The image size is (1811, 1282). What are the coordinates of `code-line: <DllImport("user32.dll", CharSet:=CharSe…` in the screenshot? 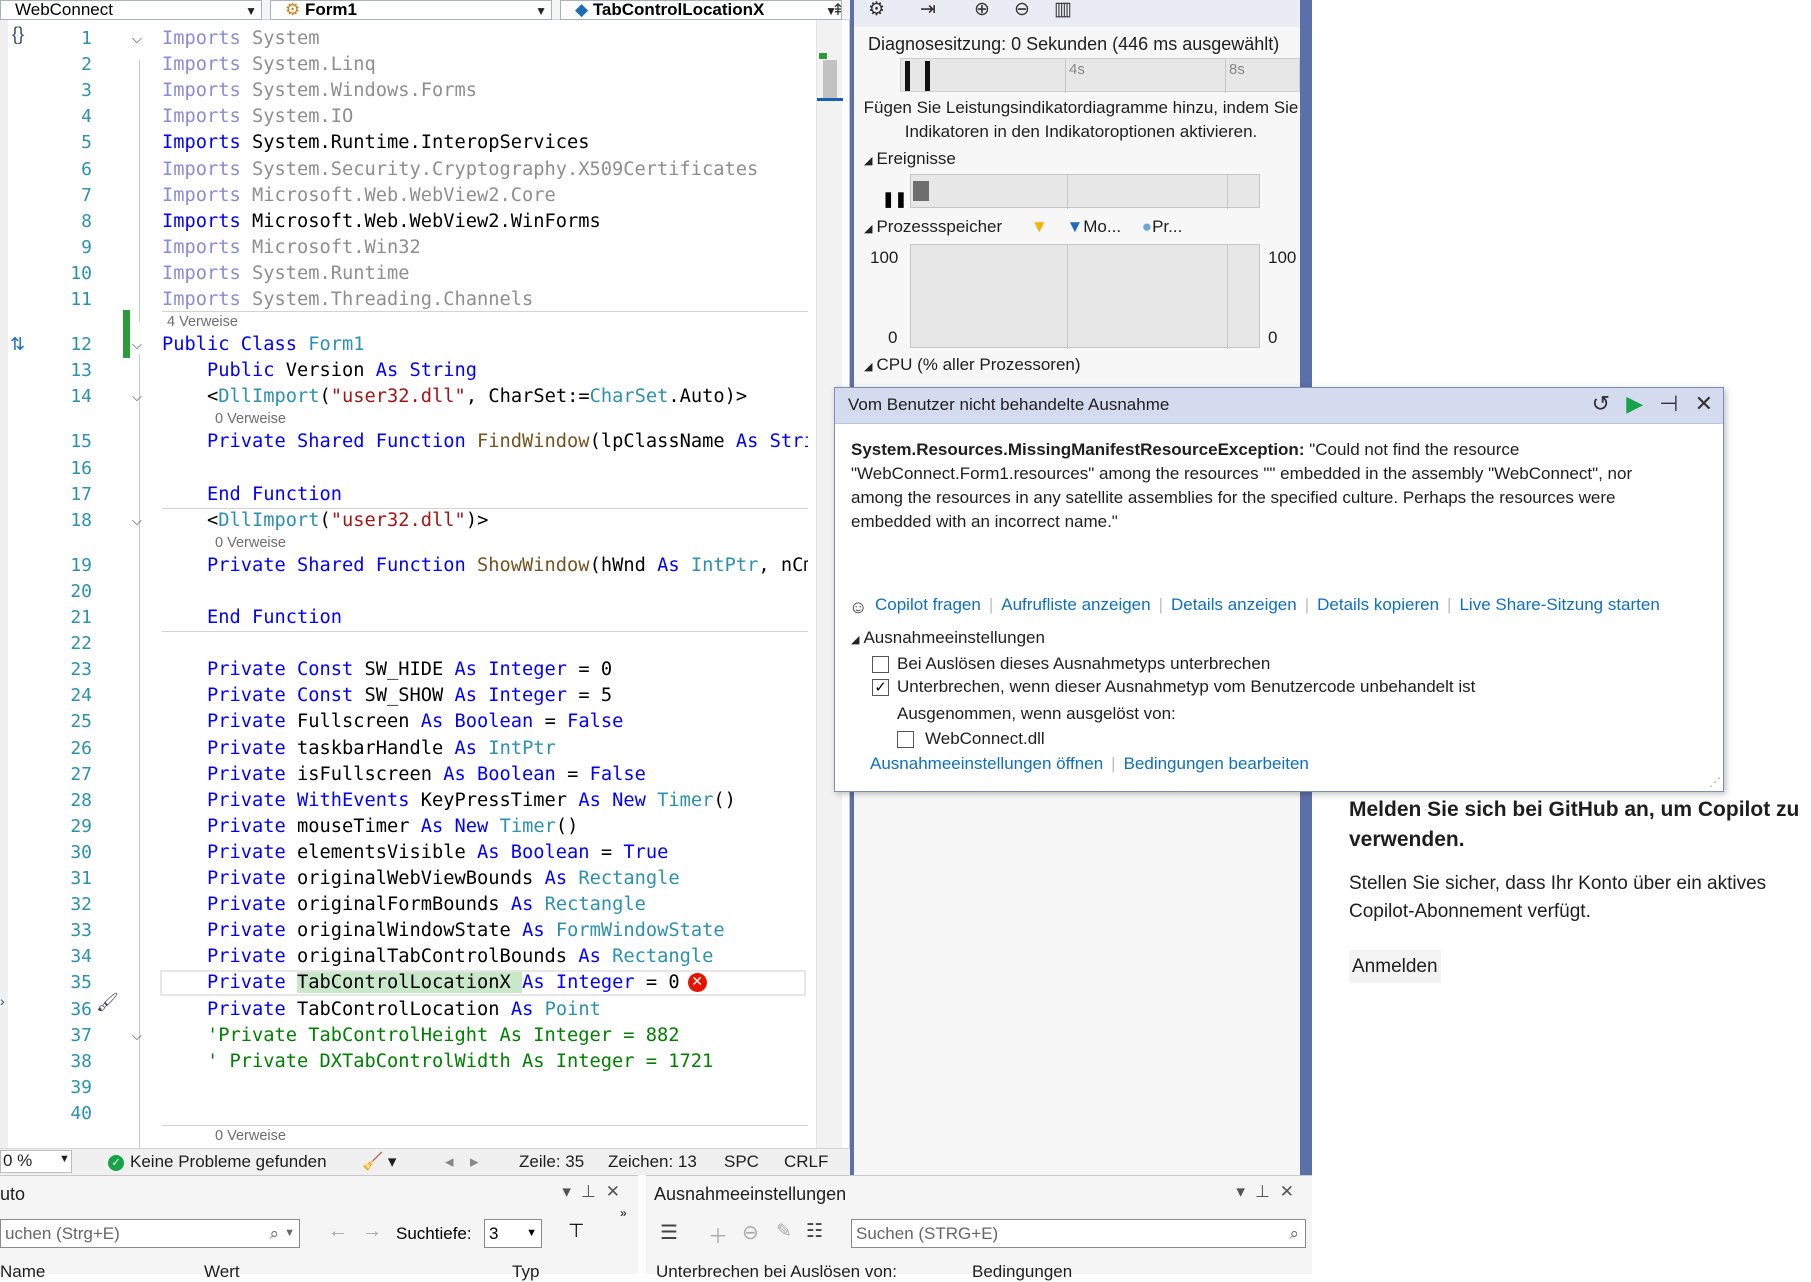 It's located at (485, 397).